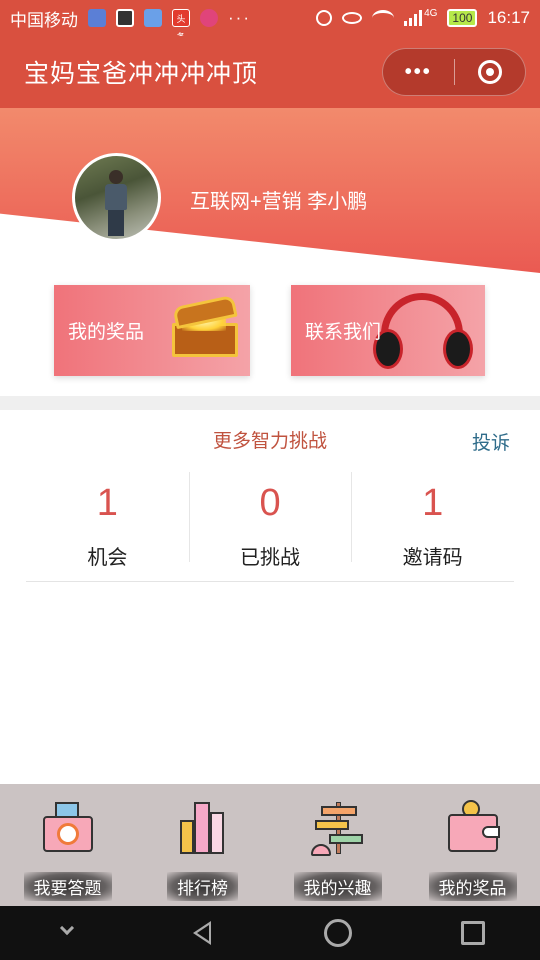  I want to click on home-button, so click(338, 933).